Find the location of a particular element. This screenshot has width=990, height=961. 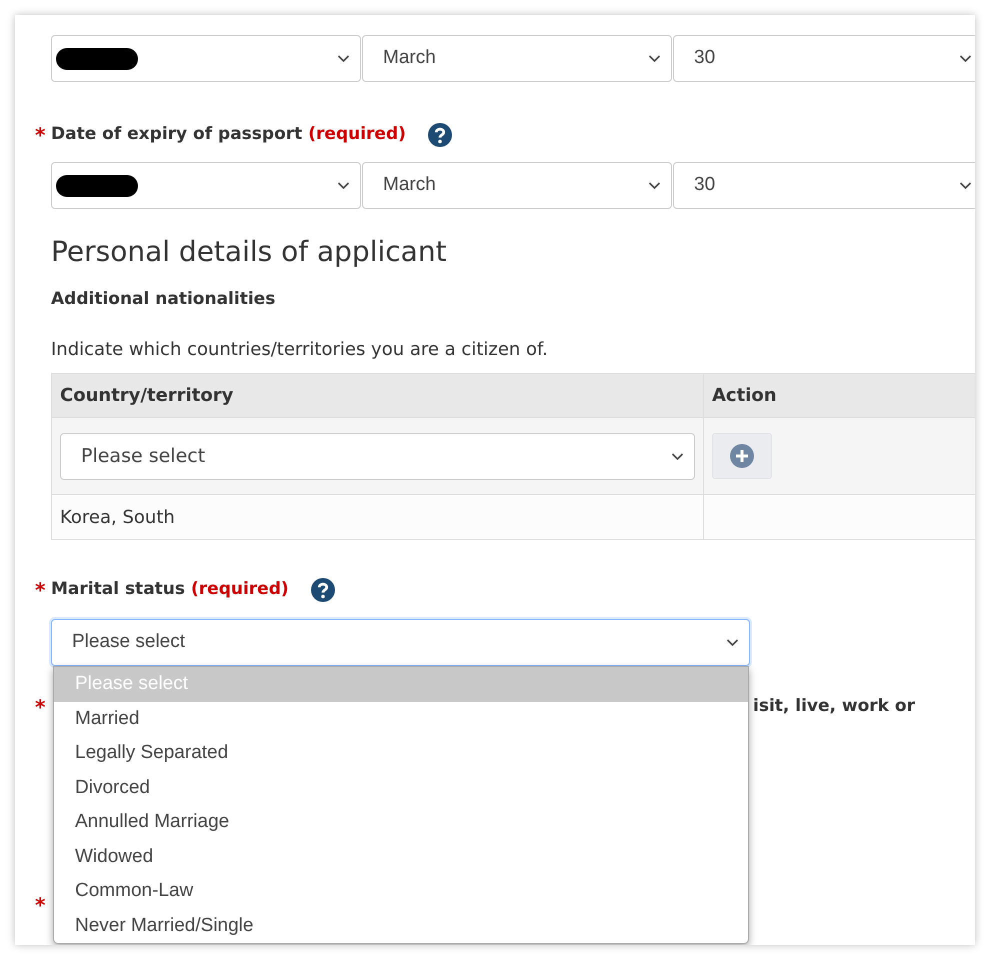

dropdown-option: Legally Separated is located at coordinates (401, 753).